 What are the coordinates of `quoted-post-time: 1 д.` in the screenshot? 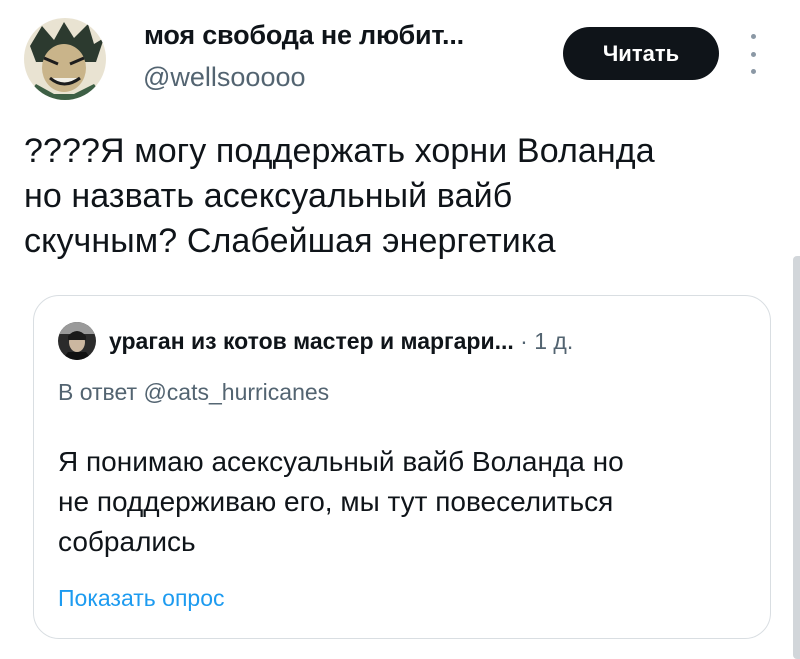 It's located at (553, 341).